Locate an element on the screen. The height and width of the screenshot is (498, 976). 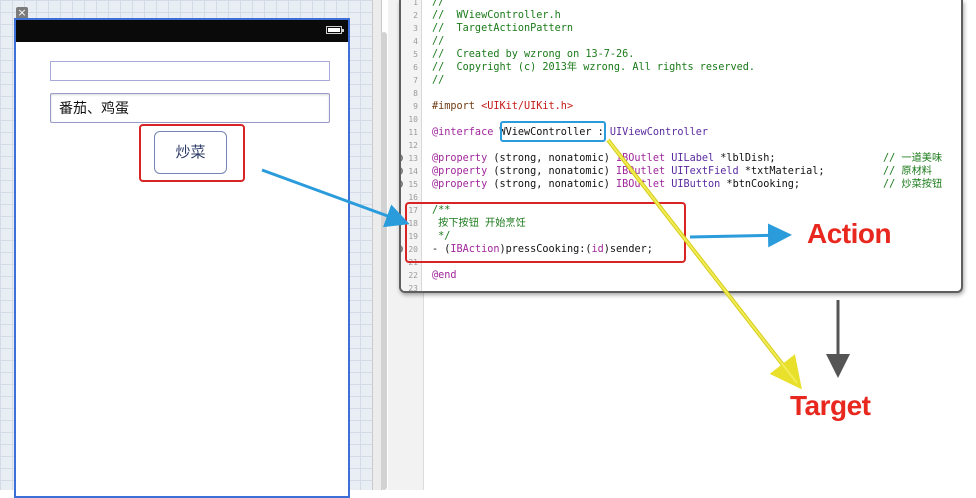
line-number: 11 is located at coordinates (413, 132).